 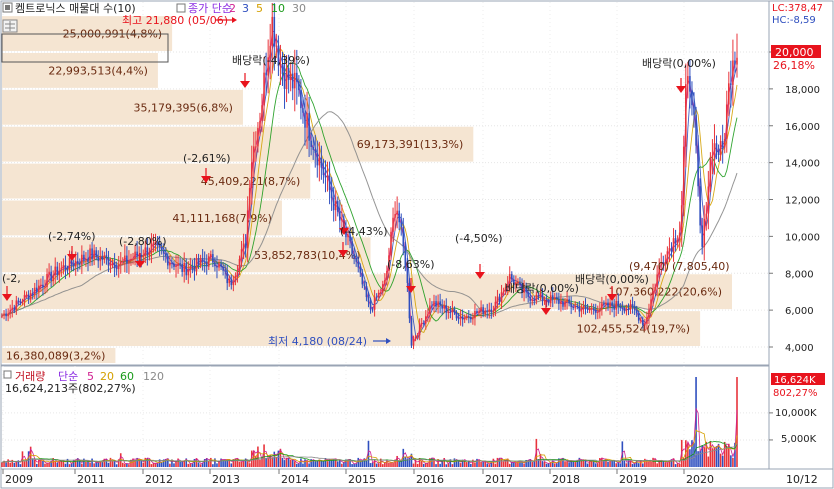 I want to click on pct-label-2009: (-2,, so click(x=11, y=278).